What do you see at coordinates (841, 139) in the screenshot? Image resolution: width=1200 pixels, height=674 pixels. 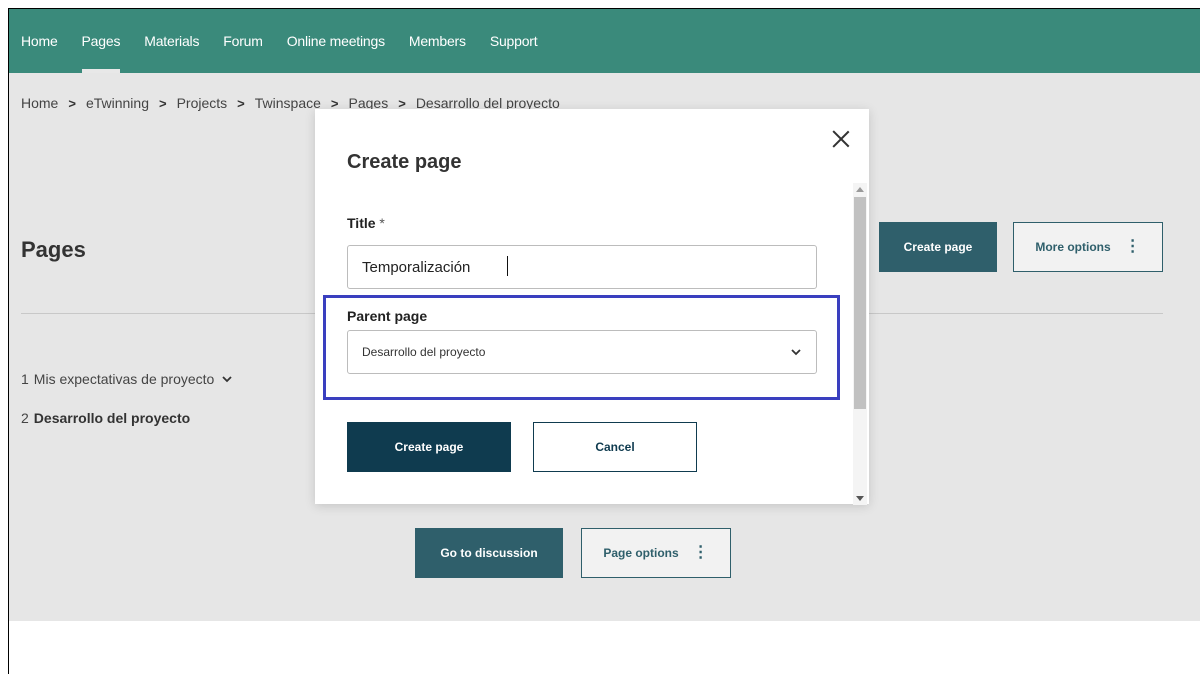 I see `close-icon` at bounding box center [841, 139].